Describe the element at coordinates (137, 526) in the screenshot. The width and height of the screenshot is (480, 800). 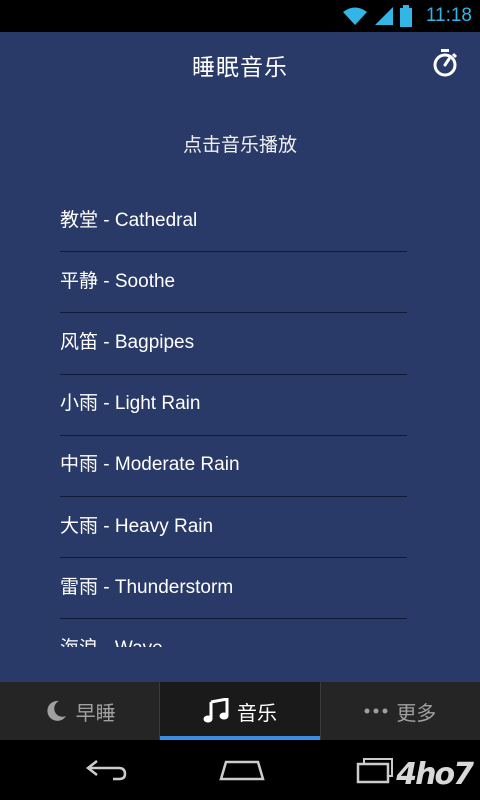
I see `list-item-label: 大雨 - Heavy Rain` at that location.